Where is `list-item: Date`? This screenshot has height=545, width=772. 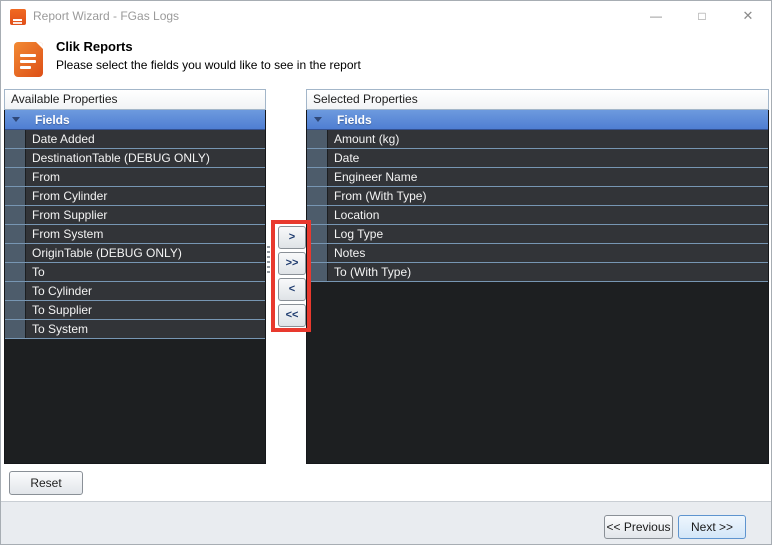 list-item: Date is located at coordinates (537, 158).